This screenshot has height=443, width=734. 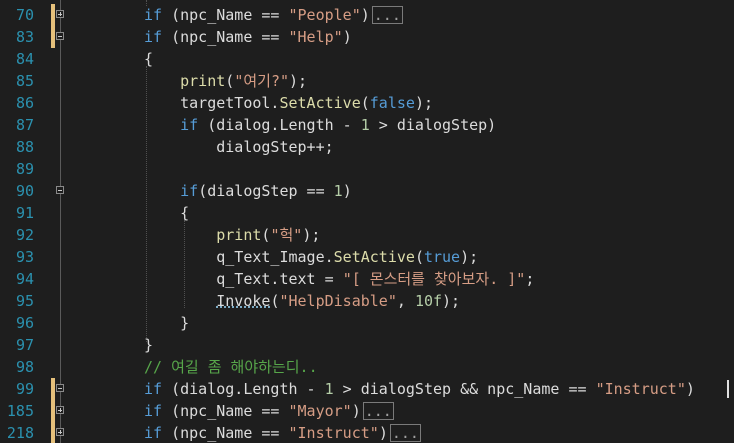 I want to click on code-line: 97}, so click(x=367, y=345).